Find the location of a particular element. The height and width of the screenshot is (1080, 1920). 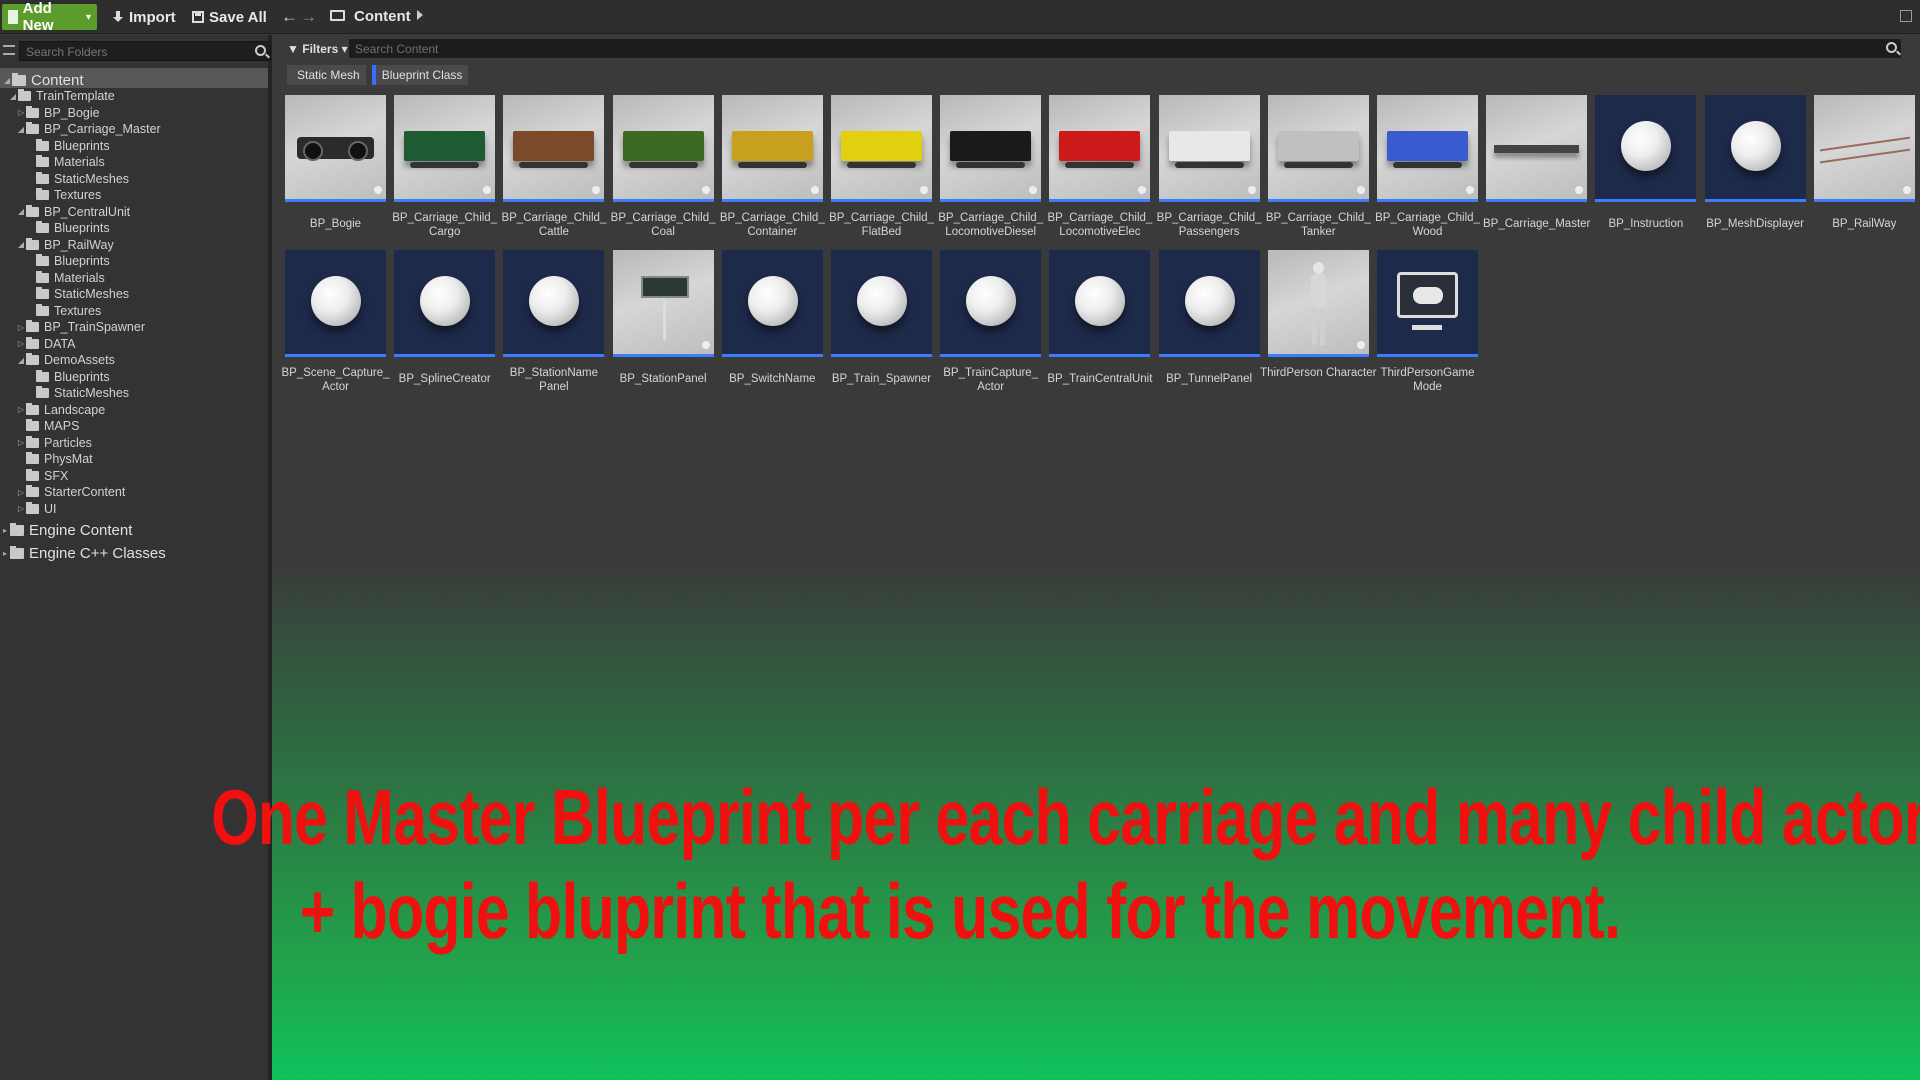

forward-arrow-icon: → is located at coordinates (308, 17).